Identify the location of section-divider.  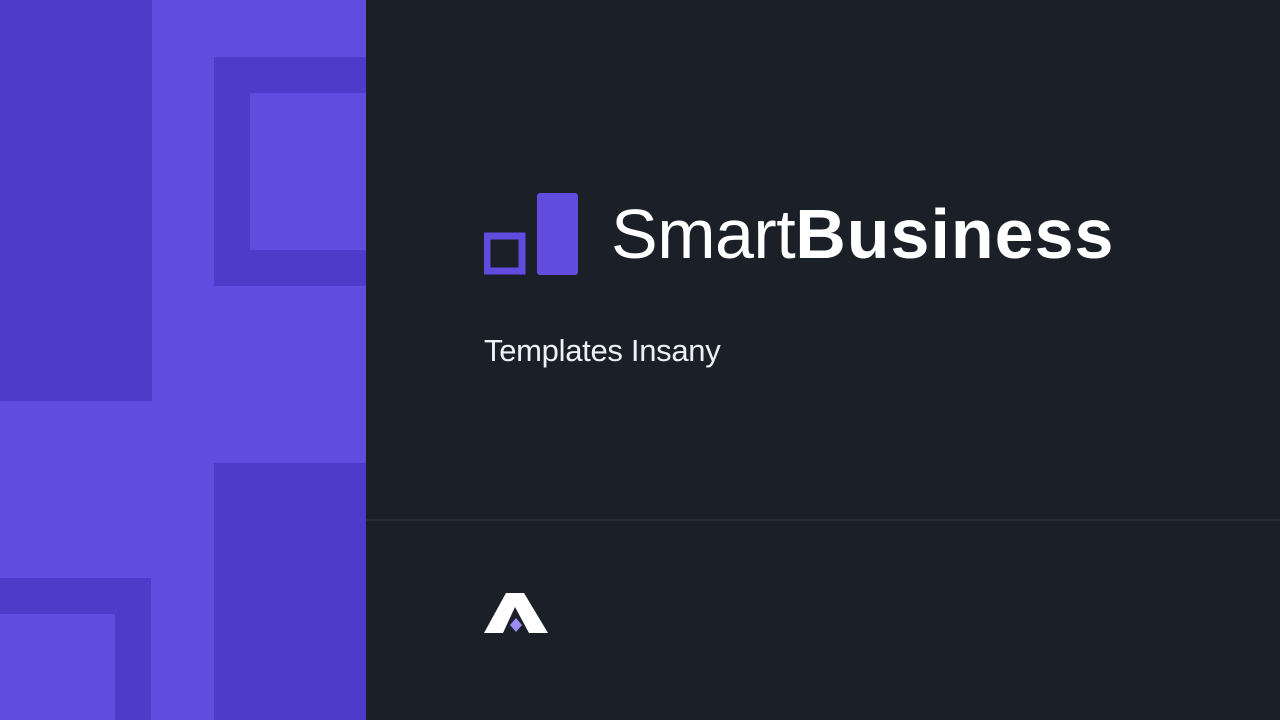
(823, 520).